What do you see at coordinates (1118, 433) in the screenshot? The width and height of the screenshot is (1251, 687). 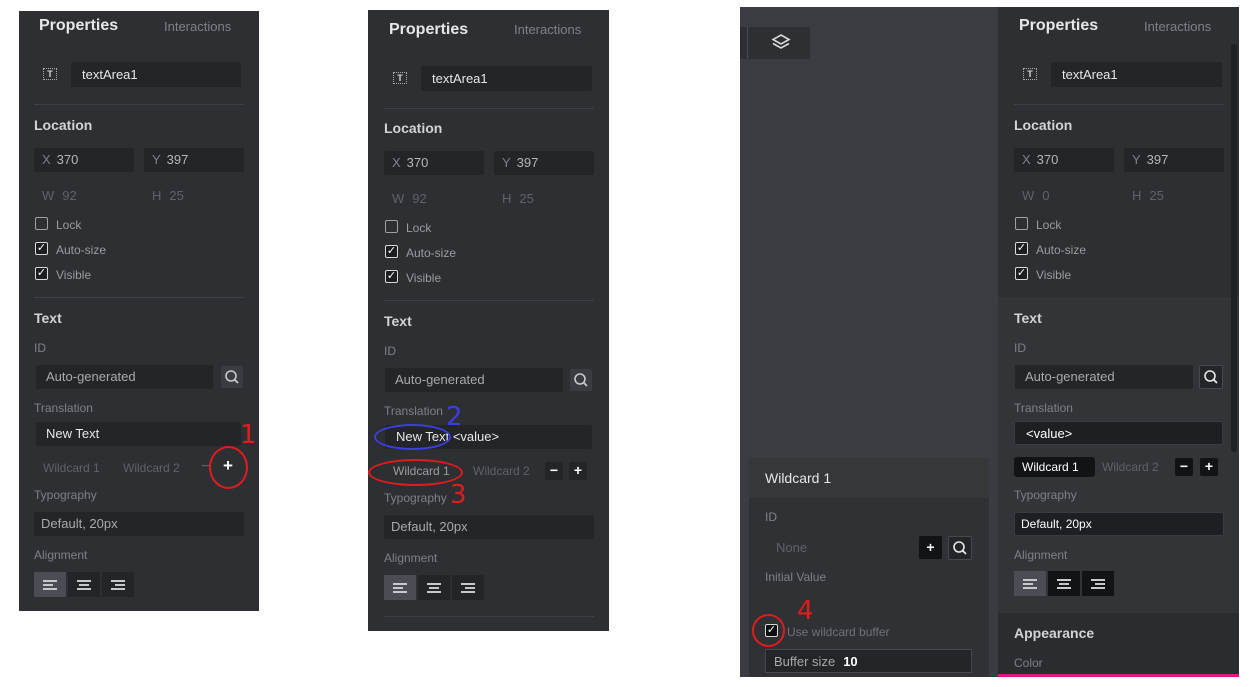 I see `translation-input: <value>` at bounding box center [1118, 433].